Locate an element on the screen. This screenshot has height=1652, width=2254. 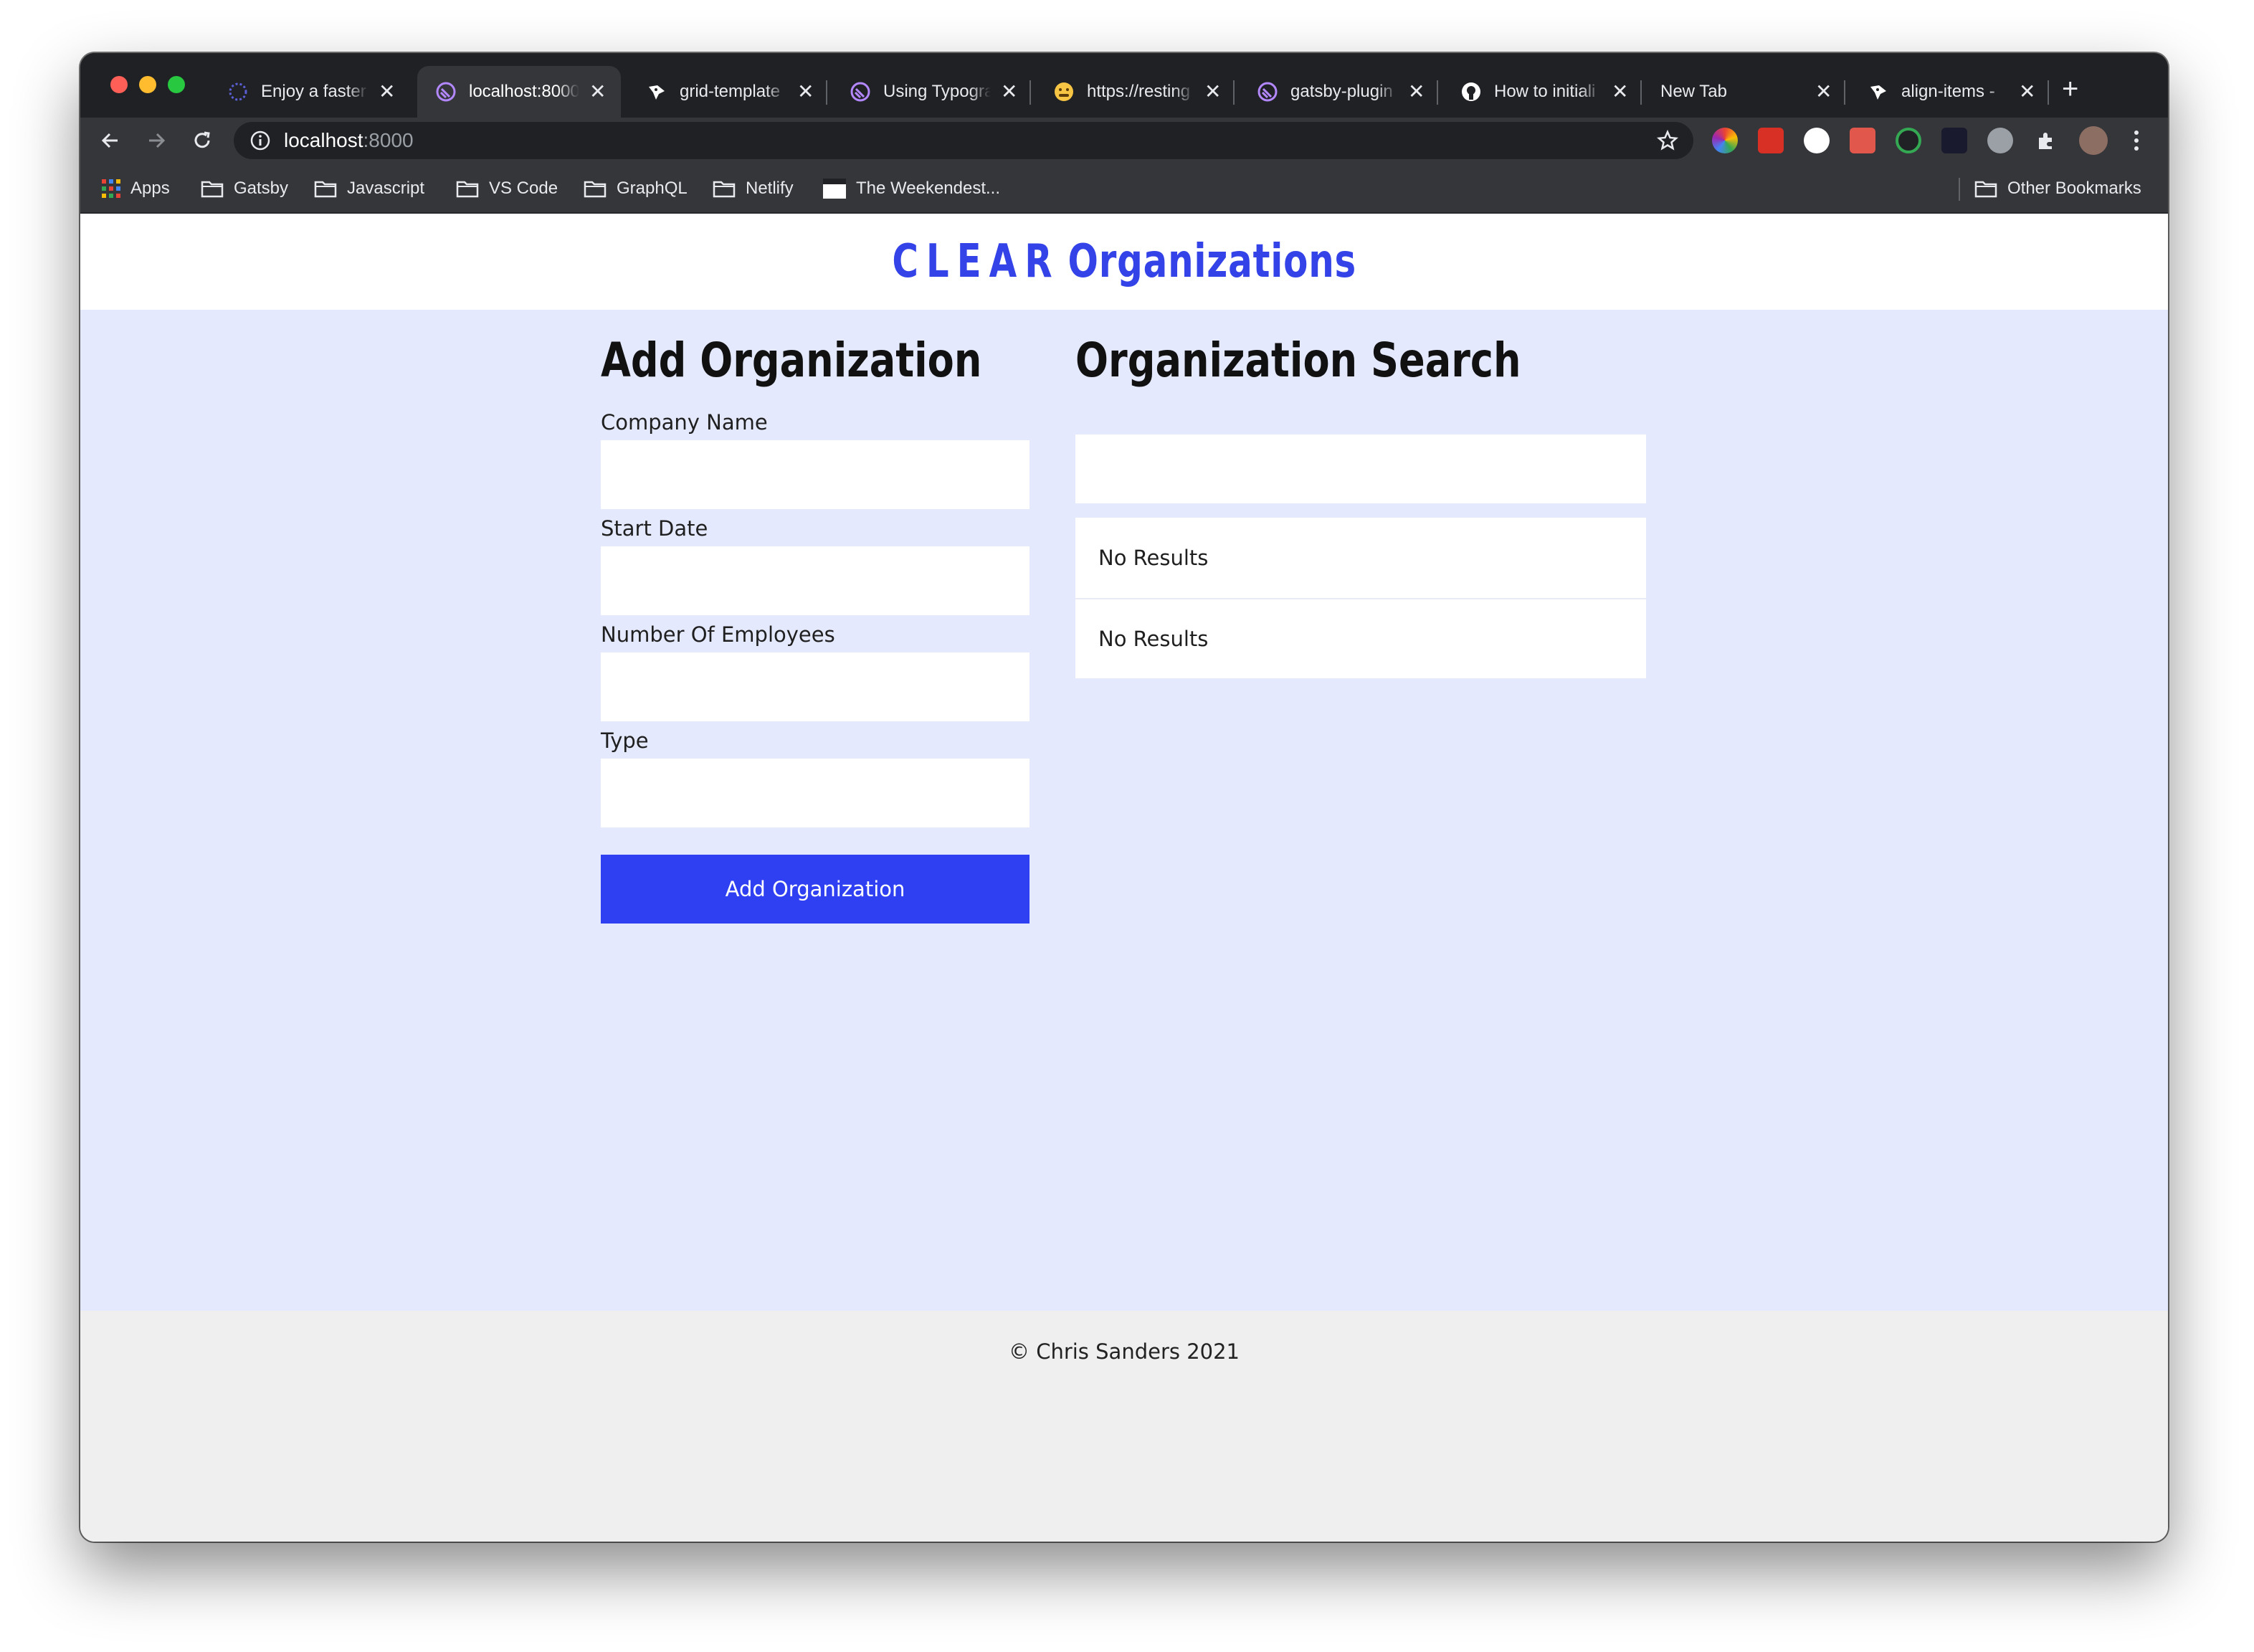
start-date-input is located at coordinates (815, 580).